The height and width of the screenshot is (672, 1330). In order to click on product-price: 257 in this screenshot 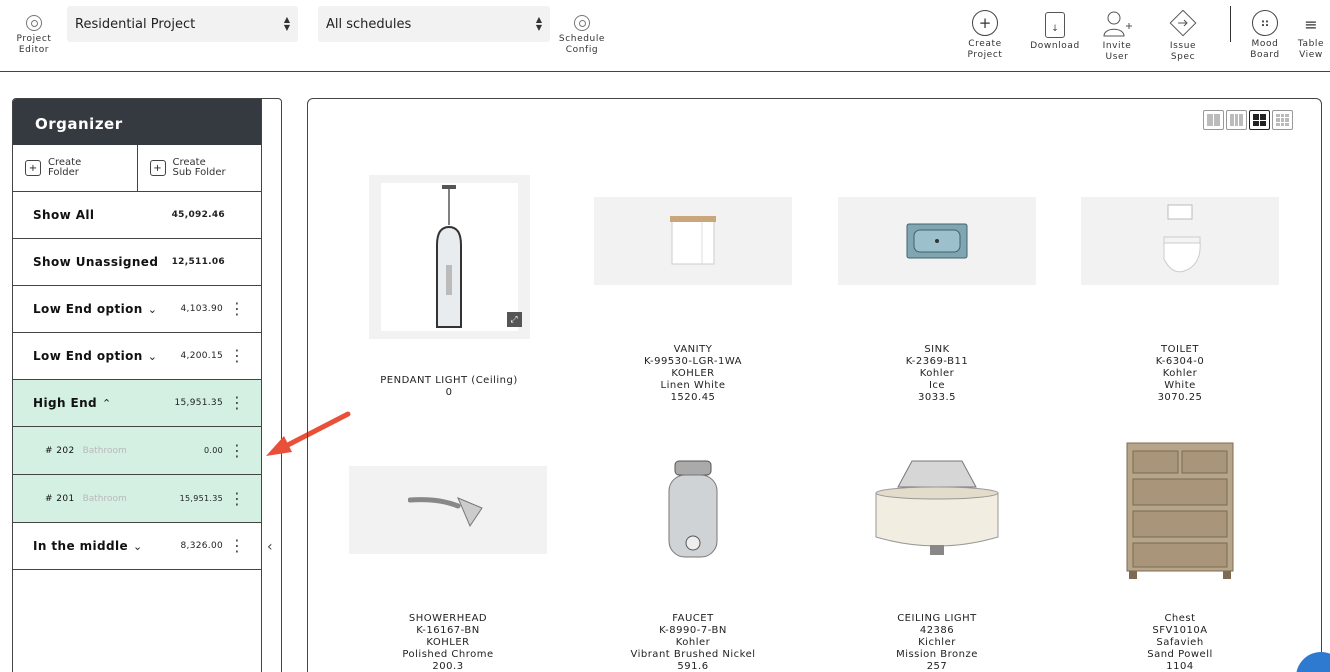, I will do `click(937, 666)`.